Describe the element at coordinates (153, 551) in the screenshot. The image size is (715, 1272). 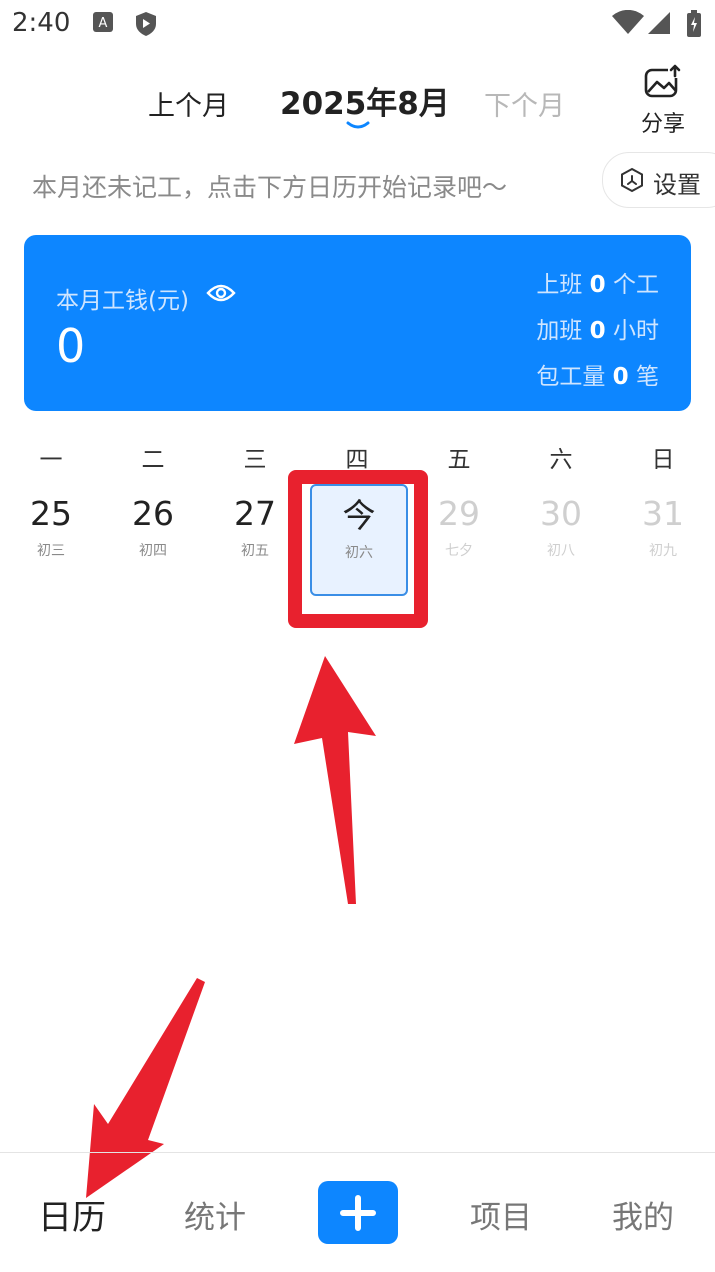
I see `lunar-date: 初四` at that location.